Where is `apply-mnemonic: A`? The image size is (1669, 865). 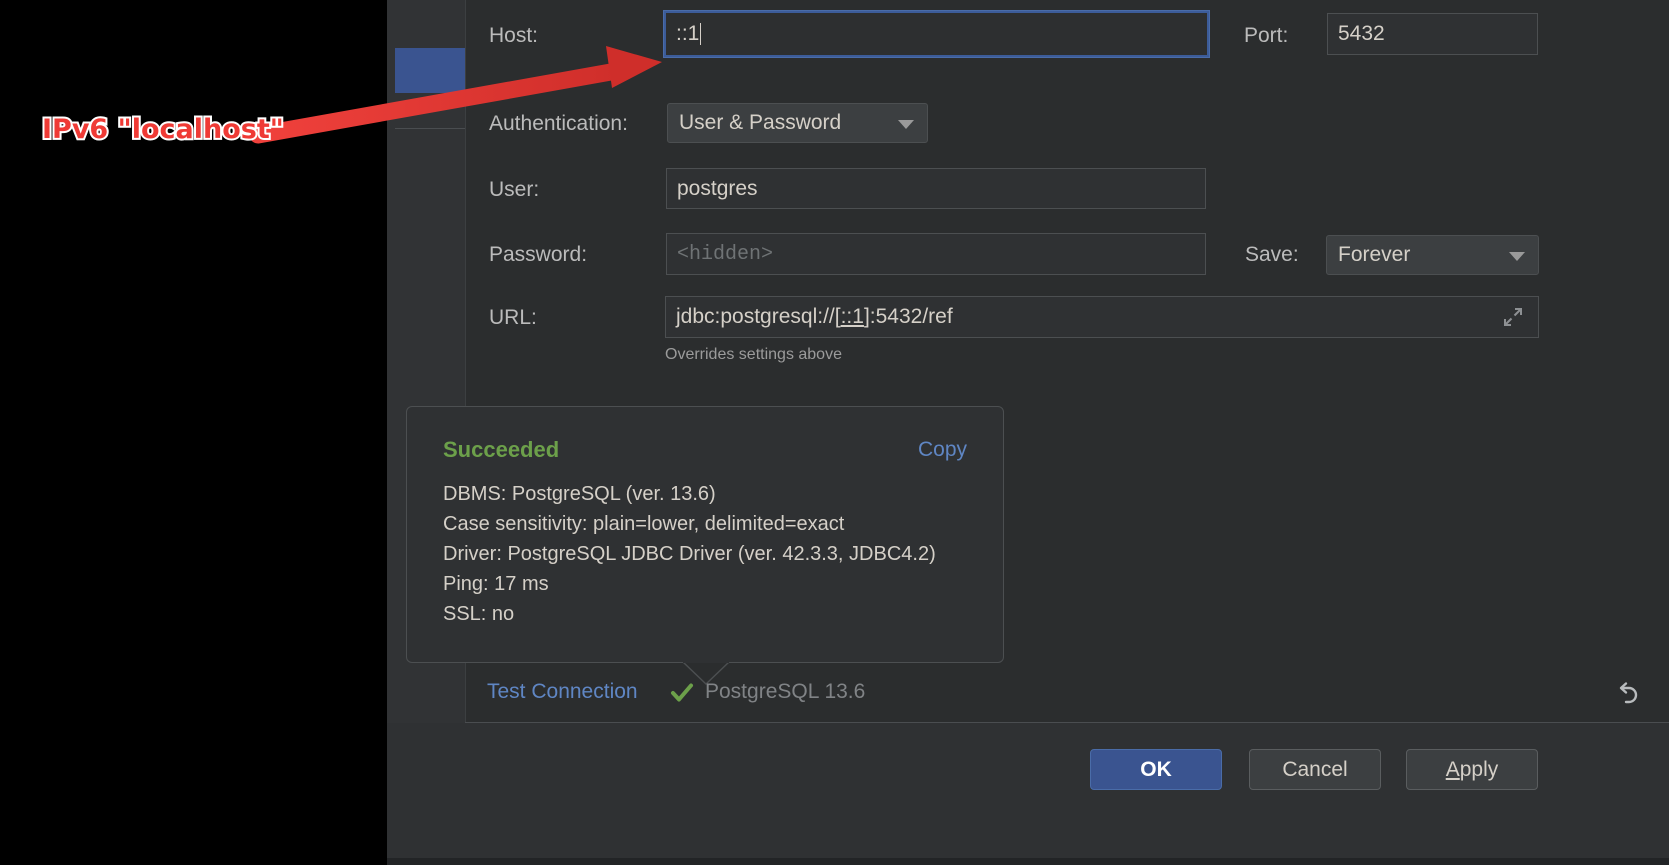
apply-mnemonic: A is located at coordinates (1452, 769).